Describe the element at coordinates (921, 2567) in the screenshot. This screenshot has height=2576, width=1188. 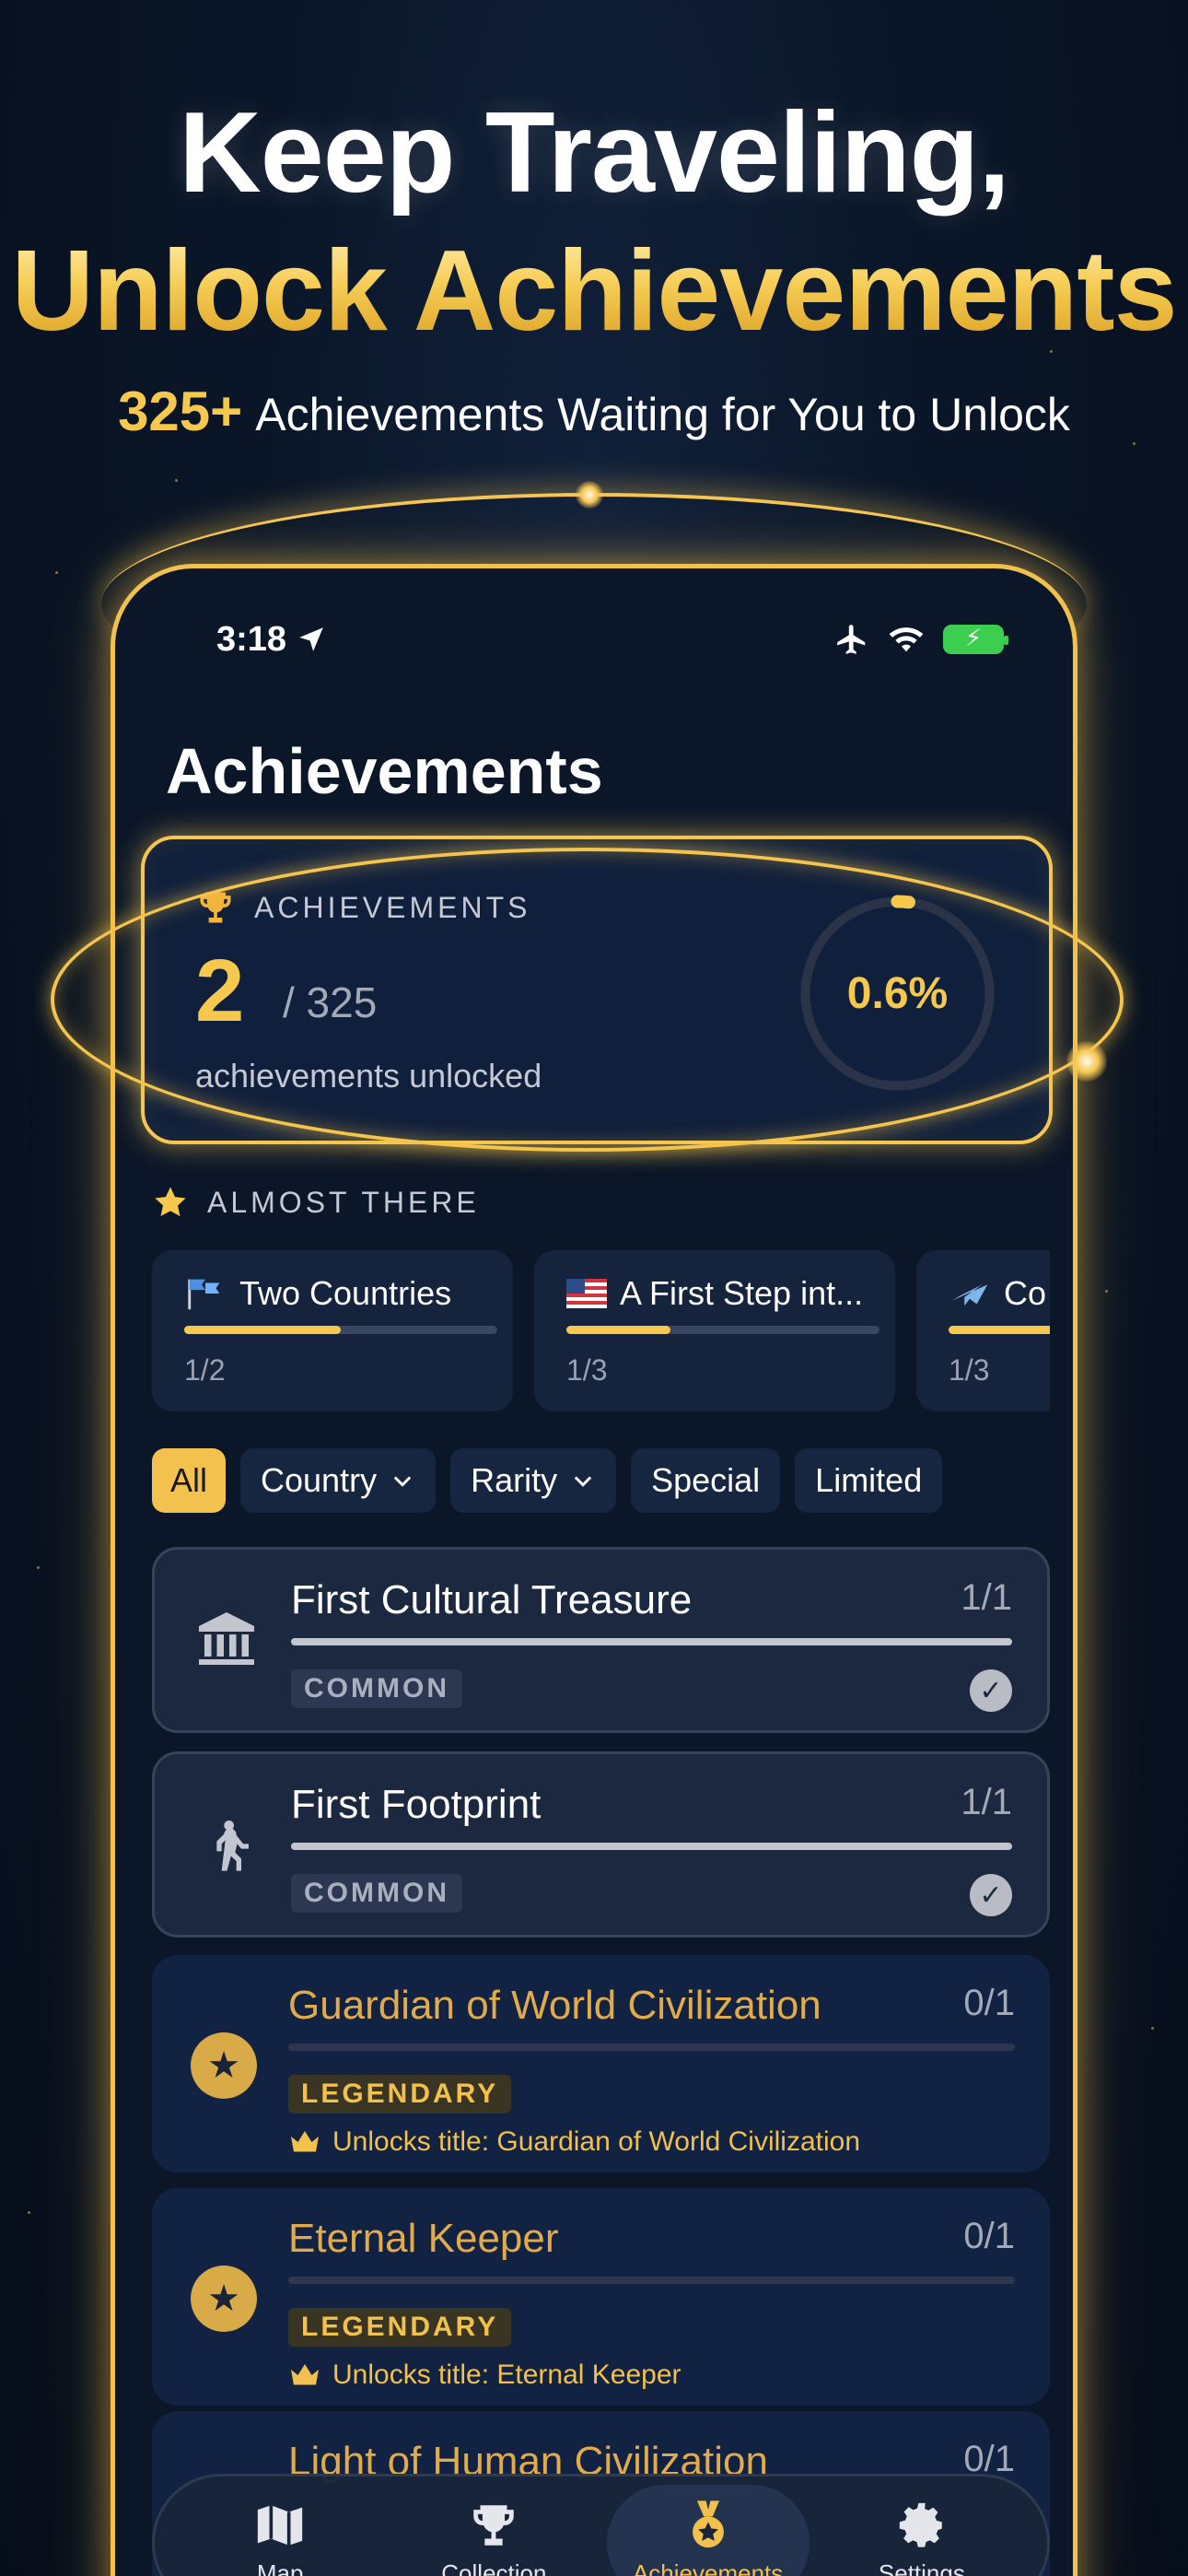
I see `tab-label: Settings` at that location.